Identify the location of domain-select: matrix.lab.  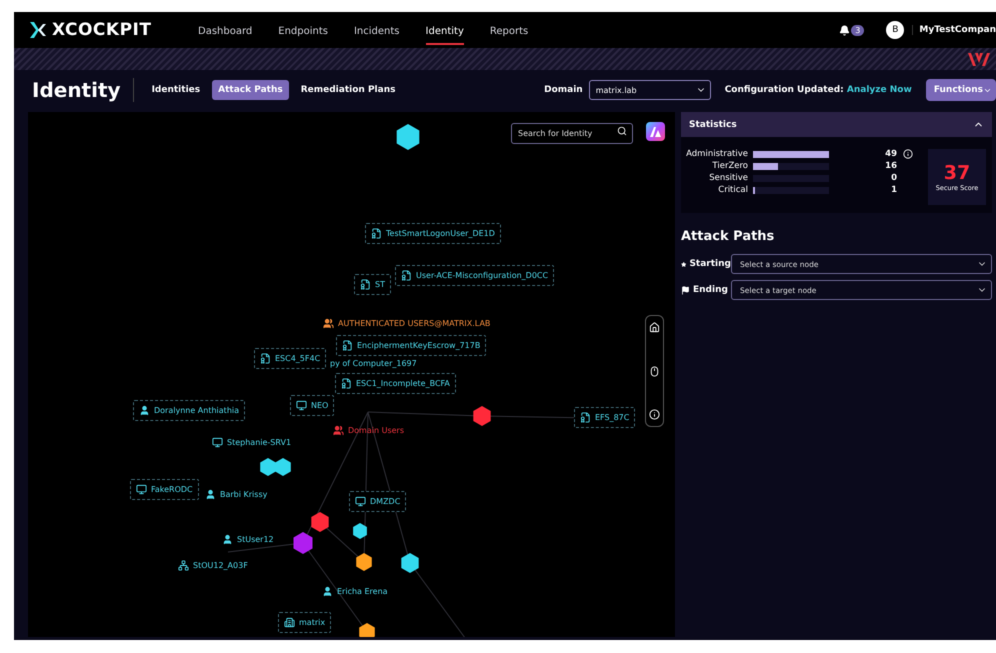
(649, 90).